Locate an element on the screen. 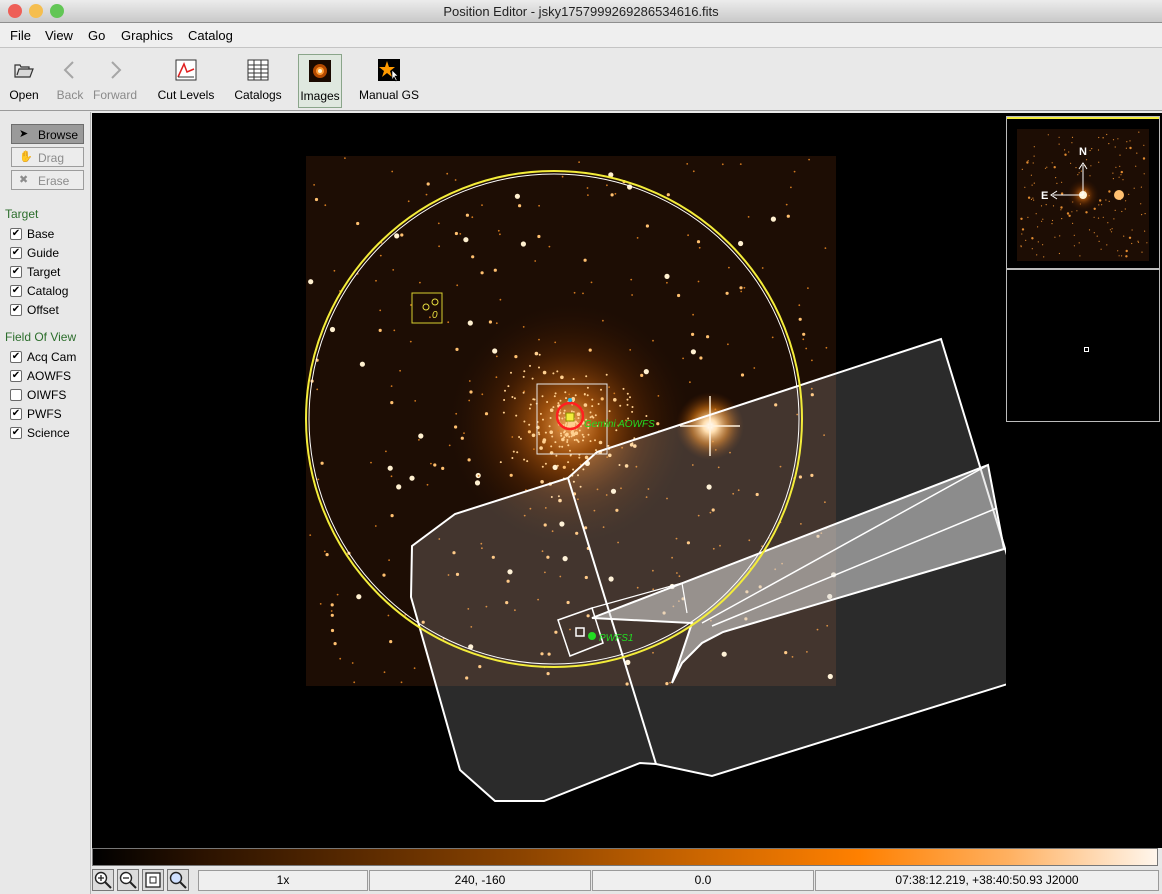 The height and width of the screenshot is (894, 1162). image-panner: N E is located at coordinates (1083, 192).